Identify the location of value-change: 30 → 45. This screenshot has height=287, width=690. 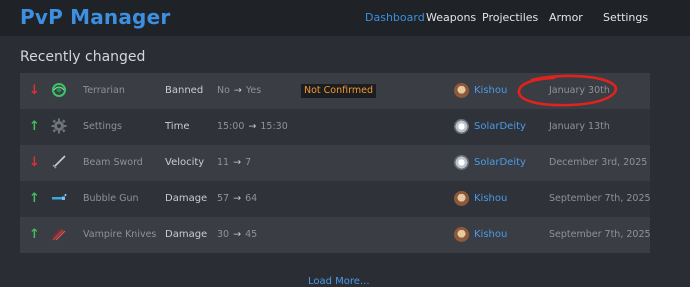
(237, 235).